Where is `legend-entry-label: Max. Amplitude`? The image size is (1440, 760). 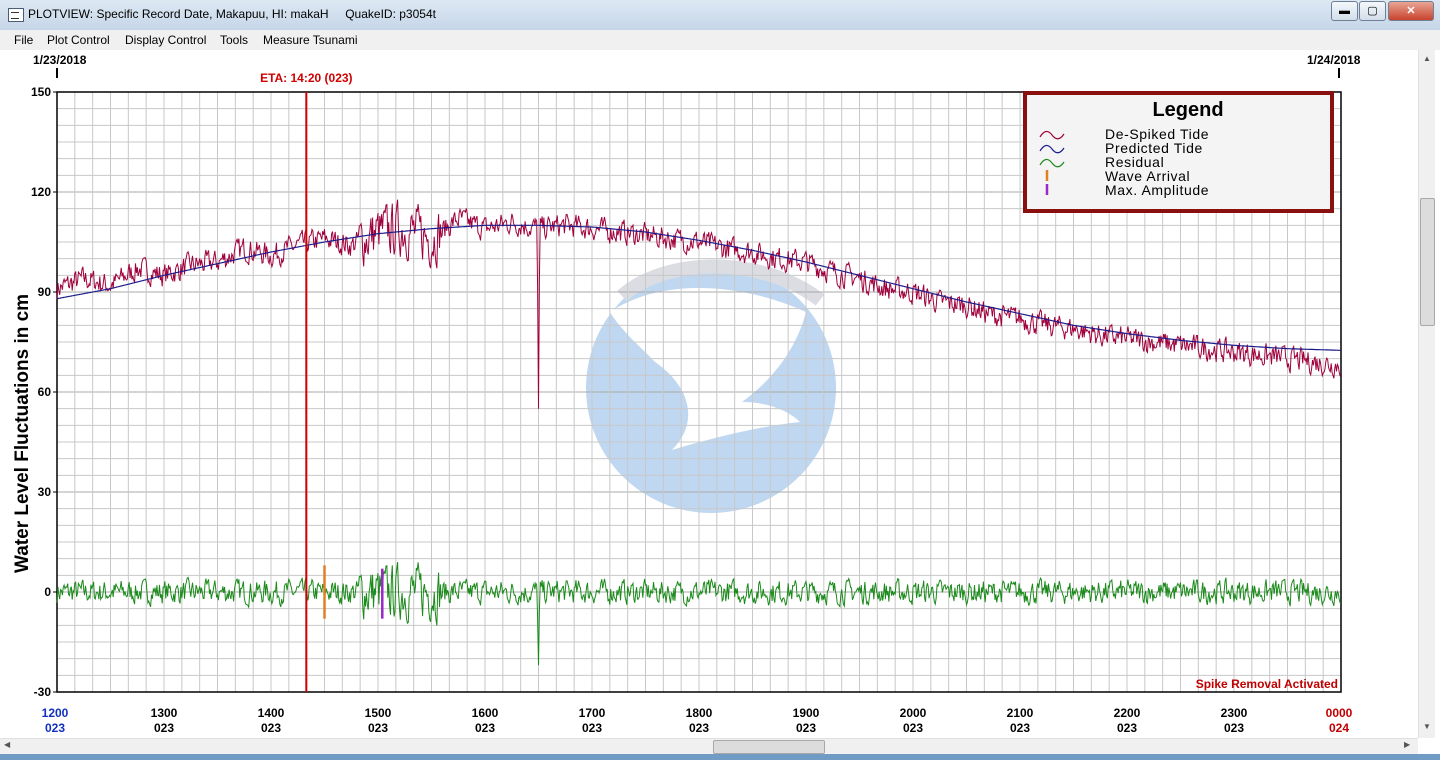
legend-entry-label: Max. Amplitude is located at coordinates (1157, 190).